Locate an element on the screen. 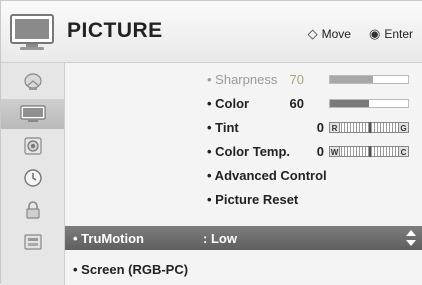  trumotion-value: : Low is located at coordinates (220, 238).